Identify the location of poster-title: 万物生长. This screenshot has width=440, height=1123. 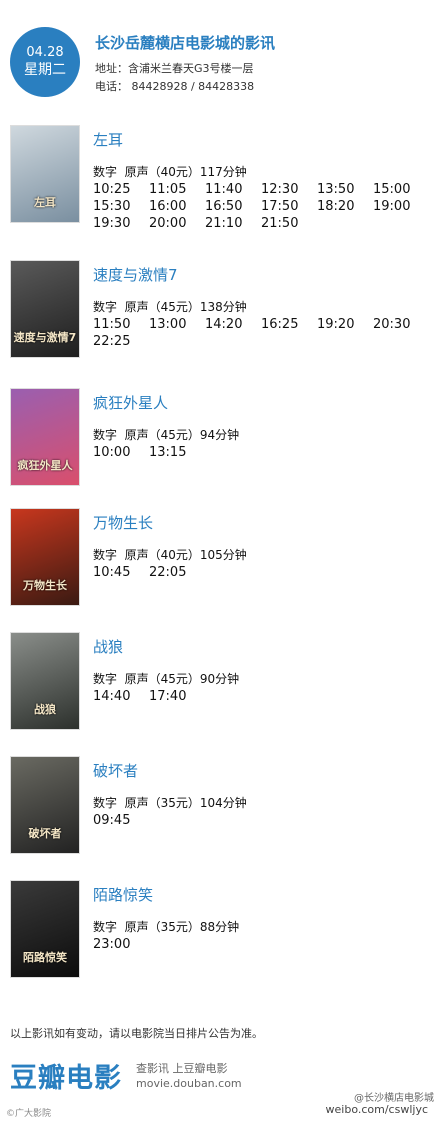
(45, 585).